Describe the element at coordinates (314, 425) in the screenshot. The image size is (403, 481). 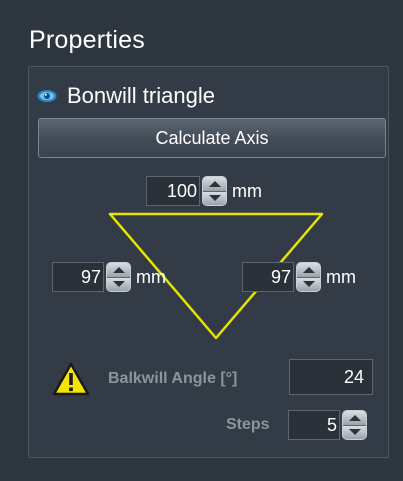
I see `steps-input: 5` at that location.